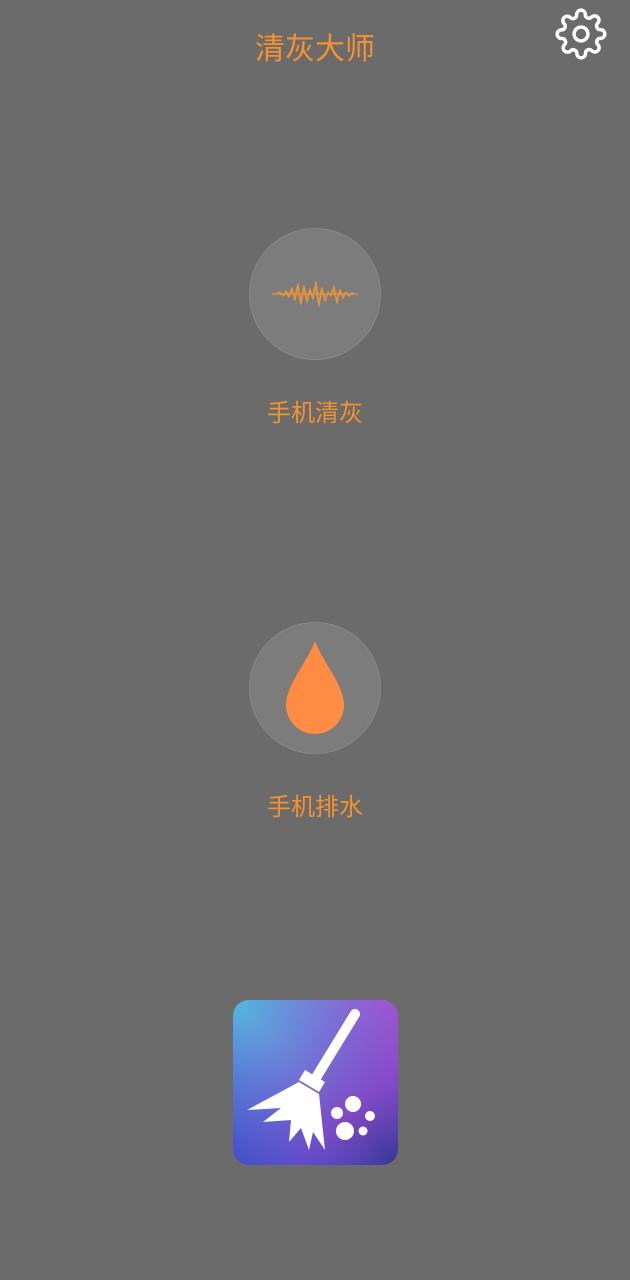 The height and width of the screenshot is (1280, 630). Describe the element at coordinates (315, 807) in the screenshot. I see `water-eject-label: 手机排水` at that location.